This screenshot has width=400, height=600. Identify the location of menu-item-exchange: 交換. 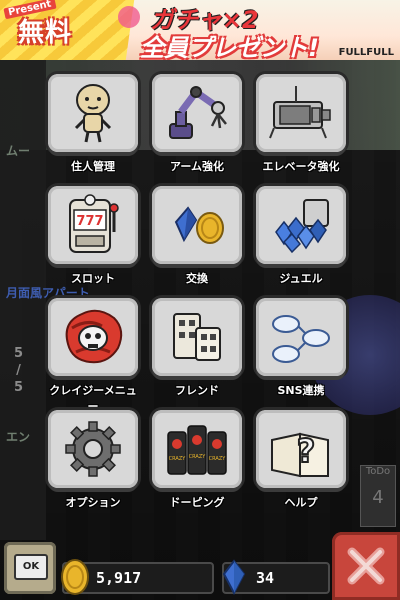
(197, 234).